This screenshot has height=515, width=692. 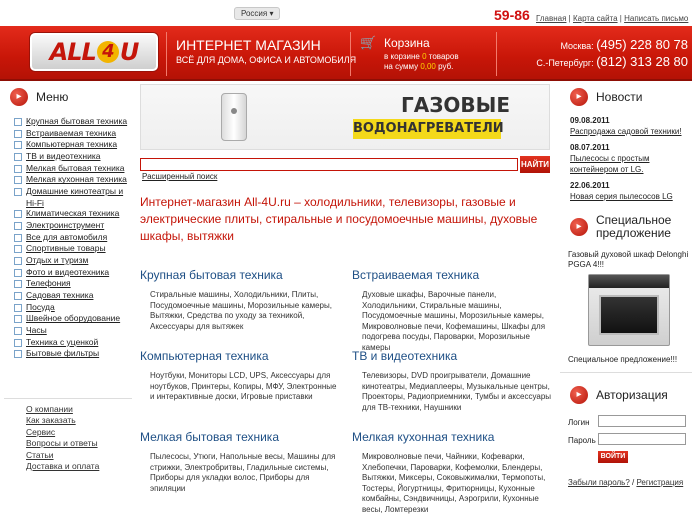 What do you see at coordinates (62, 443) in the screenshot?
I see `faq-link: Вопросы и ответы` at bounding box center [62, 443].